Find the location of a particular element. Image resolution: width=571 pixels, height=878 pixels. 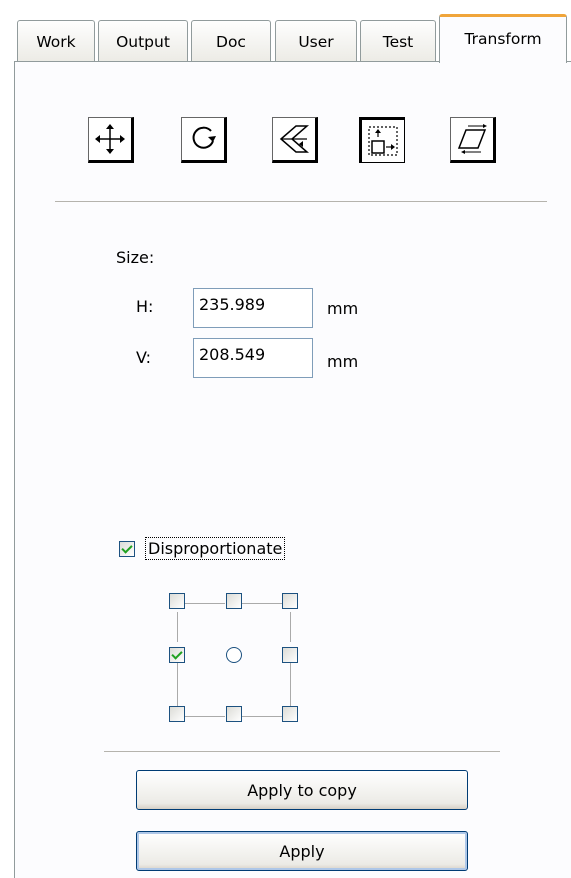

skew-icon is located at coordinates (472, 139).